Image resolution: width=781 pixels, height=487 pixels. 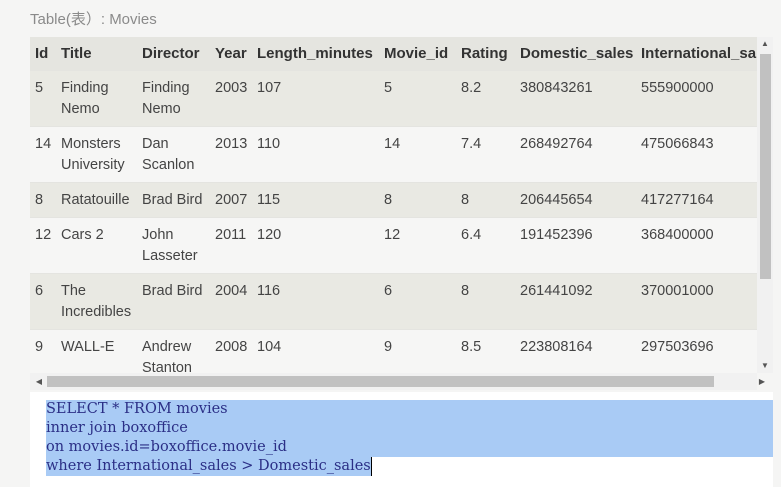 I want to click on table-cell: Monsters University, so click(x=96, y=153).